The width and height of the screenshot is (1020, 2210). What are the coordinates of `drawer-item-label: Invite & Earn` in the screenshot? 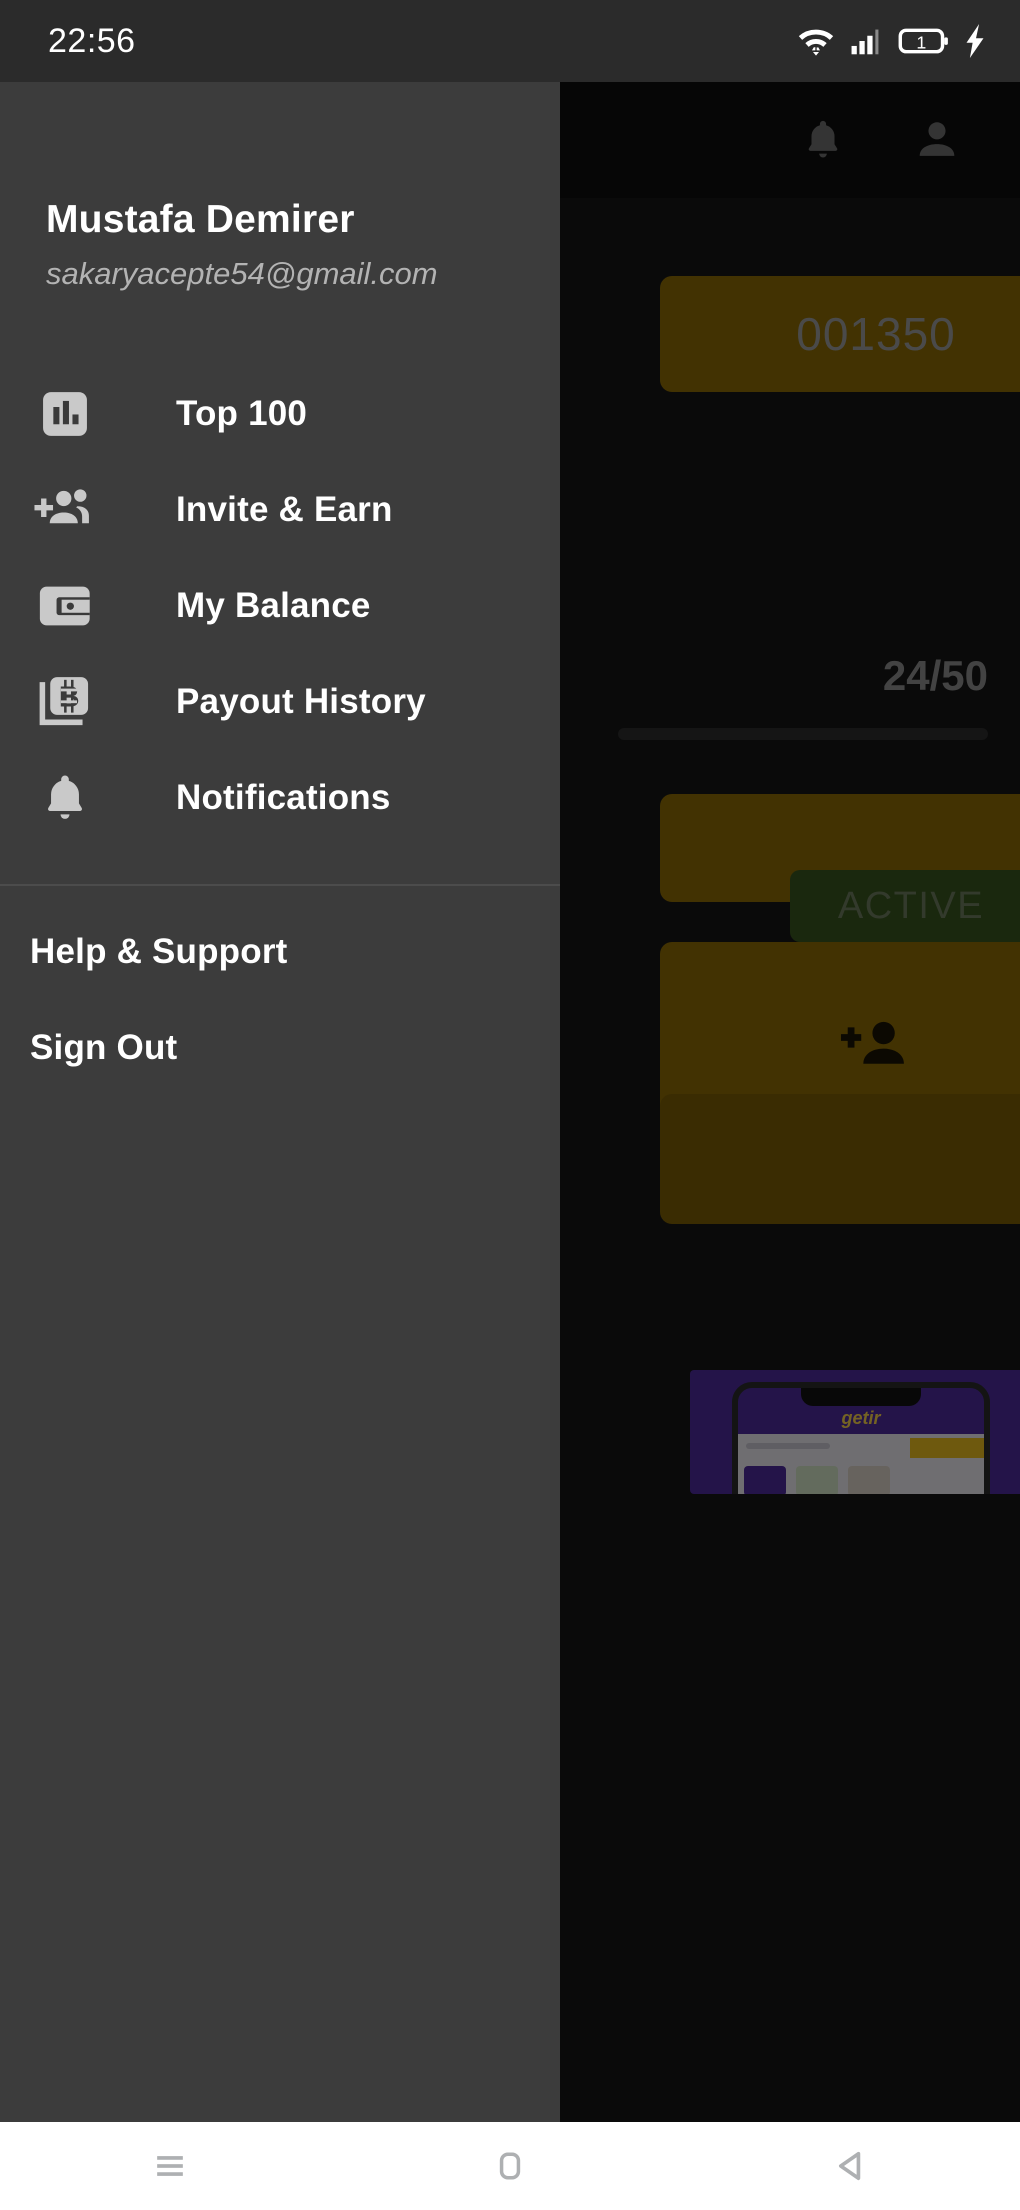 It's located at (284, 509).